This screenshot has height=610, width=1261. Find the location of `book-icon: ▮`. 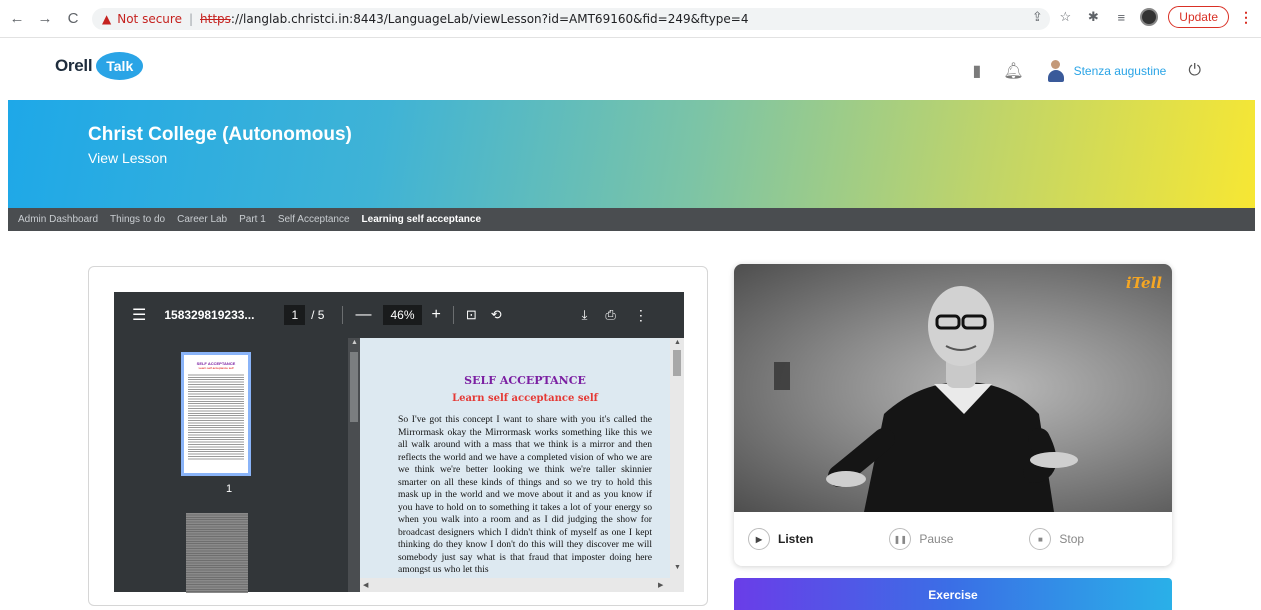

book-icon: ▮ is located at coordinates (976, 71).